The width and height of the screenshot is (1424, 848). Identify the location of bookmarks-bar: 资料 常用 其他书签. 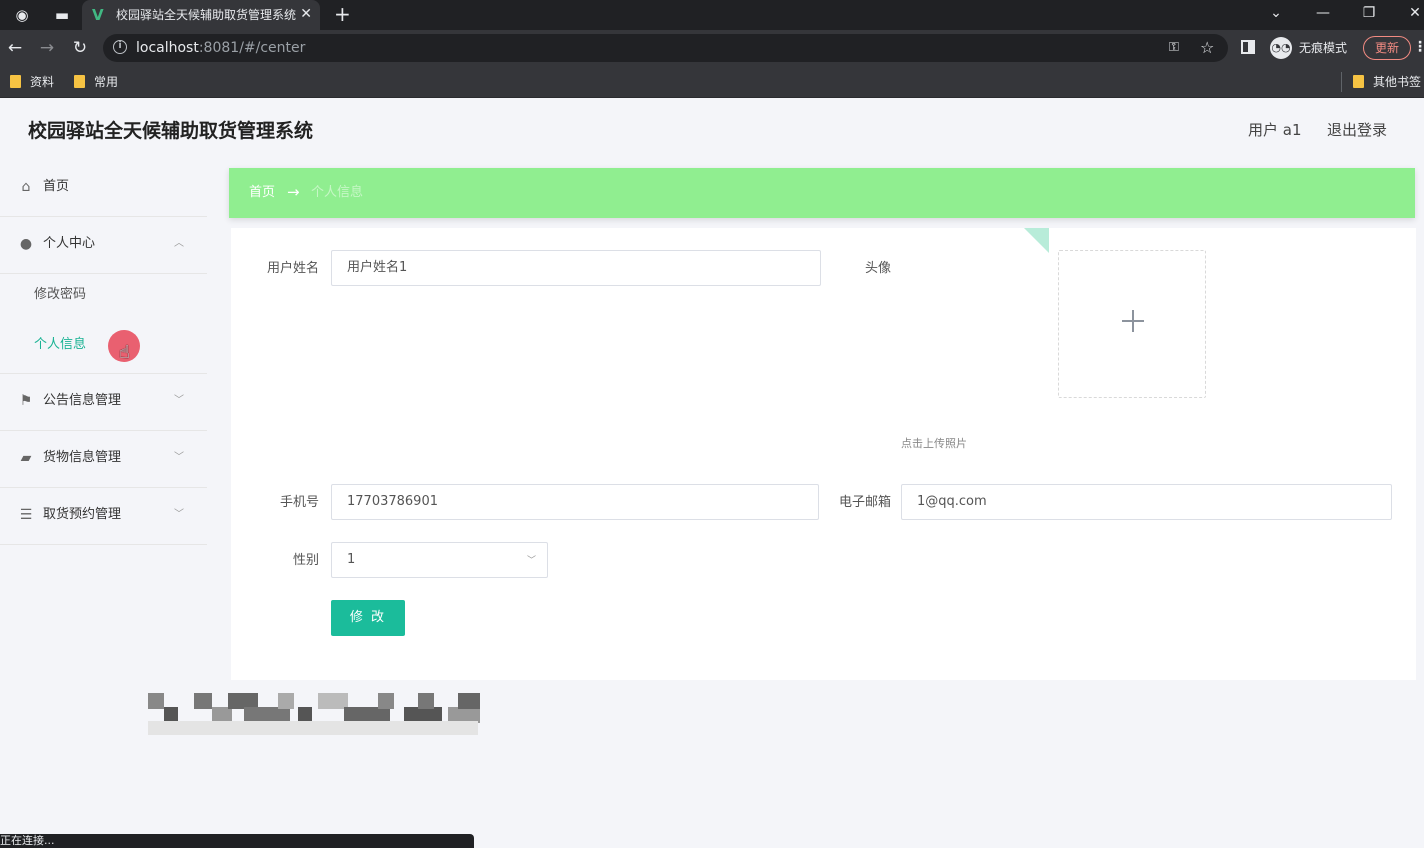
(712, 82).